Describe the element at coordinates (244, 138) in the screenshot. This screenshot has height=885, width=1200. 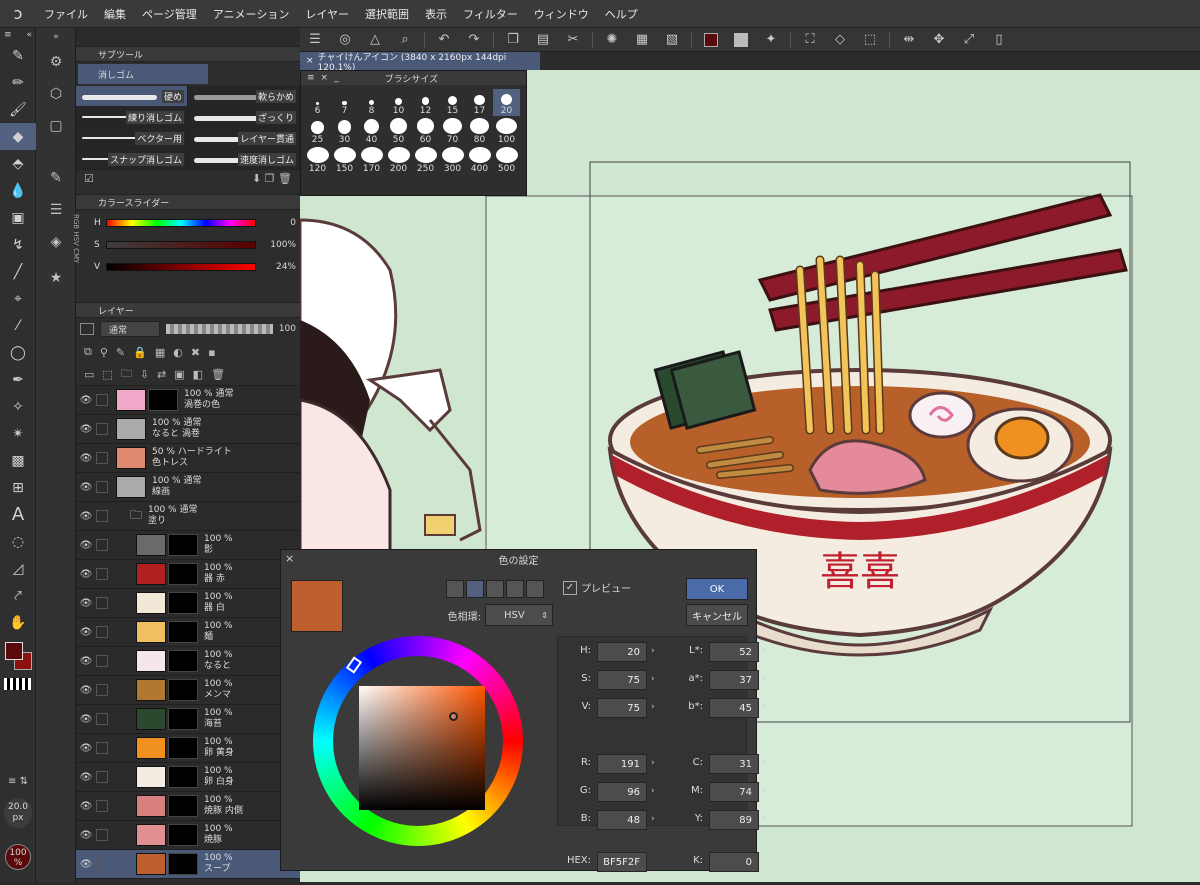
I see `brush-through-layers: レイヤー貫通` at that location.